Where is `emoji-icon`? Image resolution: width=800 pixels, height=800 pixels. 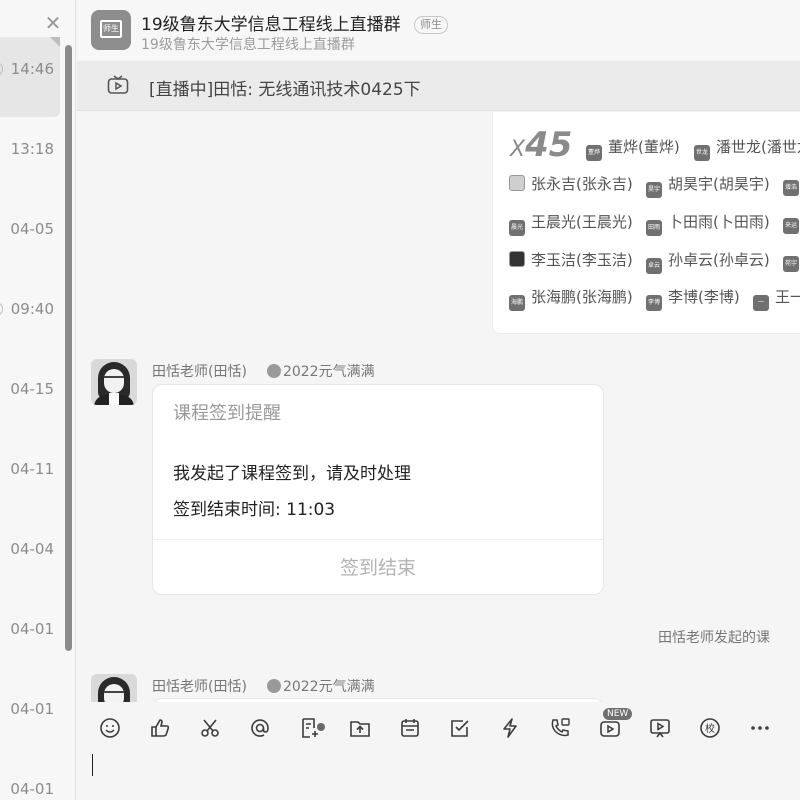 emoji-icon is located at coordinates (110, 728).